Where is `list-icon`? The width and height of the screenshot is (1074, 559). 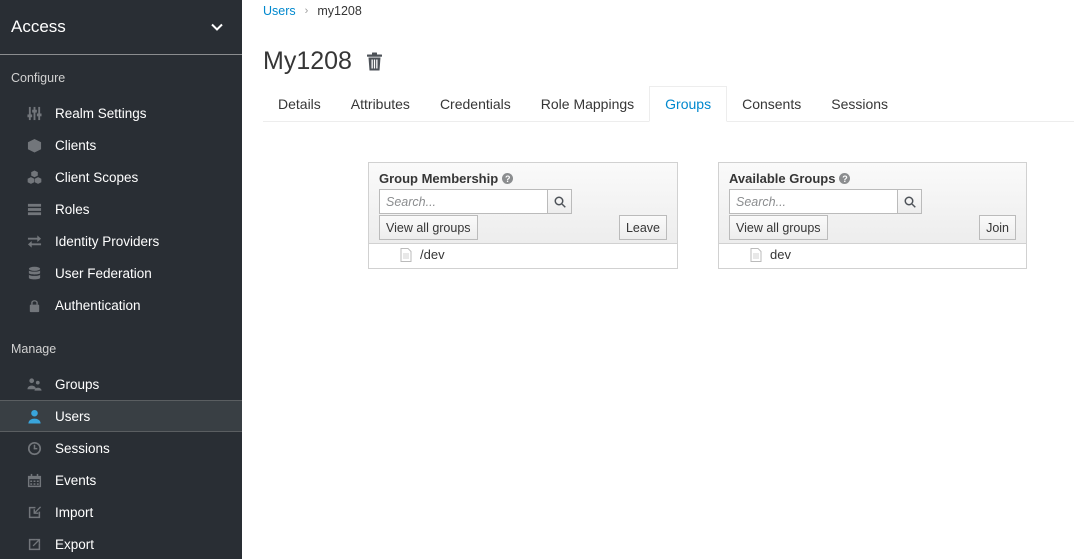 list-icon is located at coordinates (34, 209).